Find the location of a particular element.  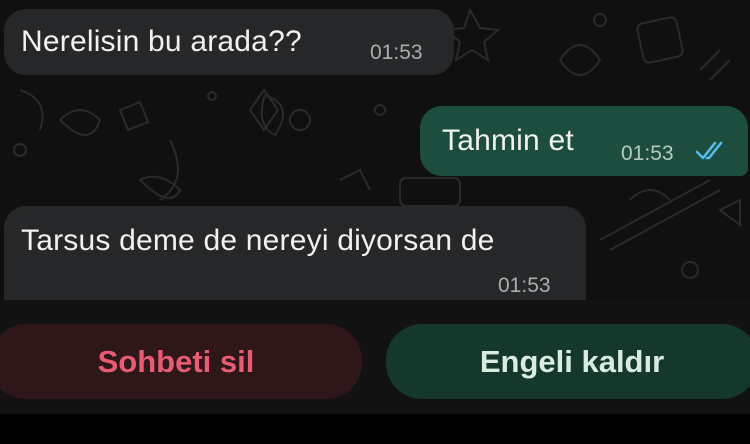

double-check-icon is located at coordinates (711, 153).